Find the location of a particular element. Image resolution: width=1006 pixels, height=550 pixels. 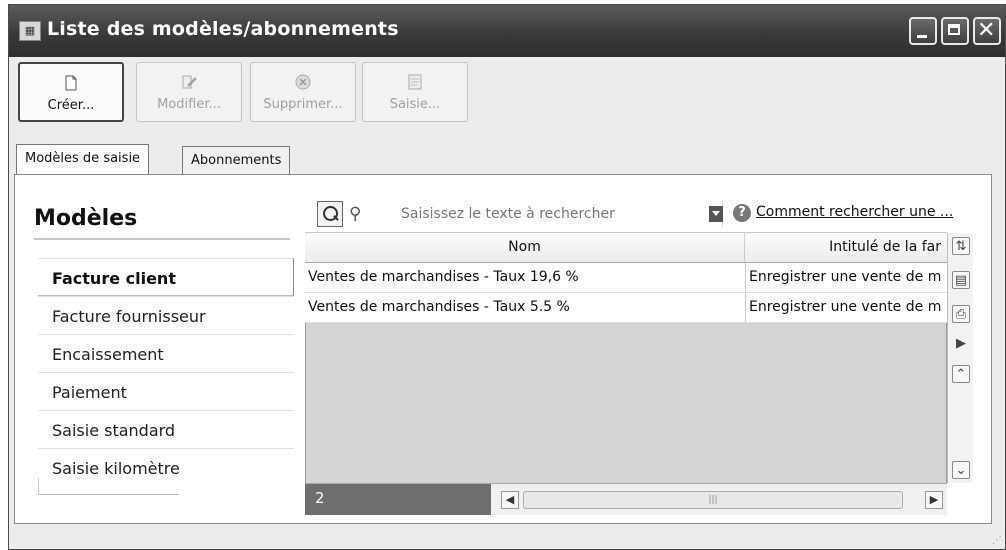

model-item-saisie-standard: Saisie standard is located at coordinates (166, 429).